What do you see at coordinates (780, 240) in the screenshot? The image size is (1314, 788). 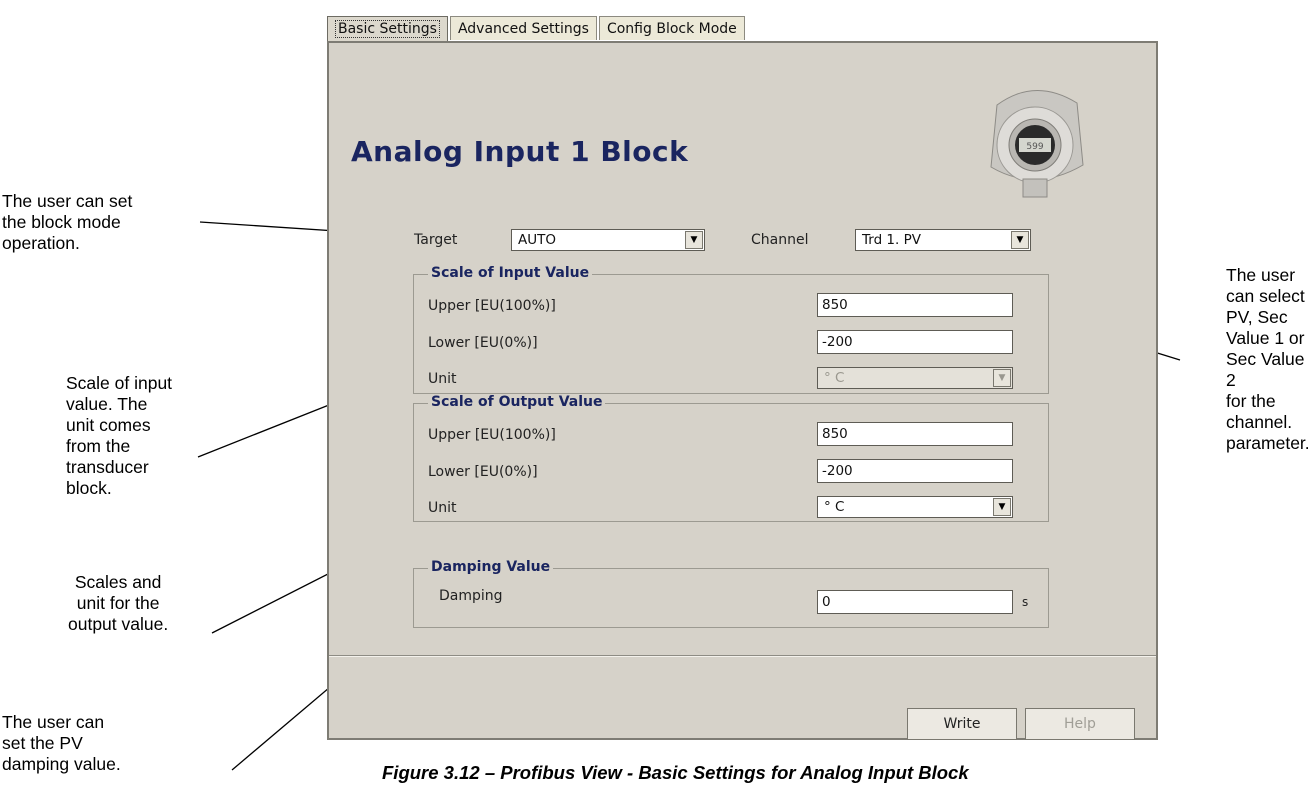 I see `channel-label: Channel` at bounding box center [780, 240].